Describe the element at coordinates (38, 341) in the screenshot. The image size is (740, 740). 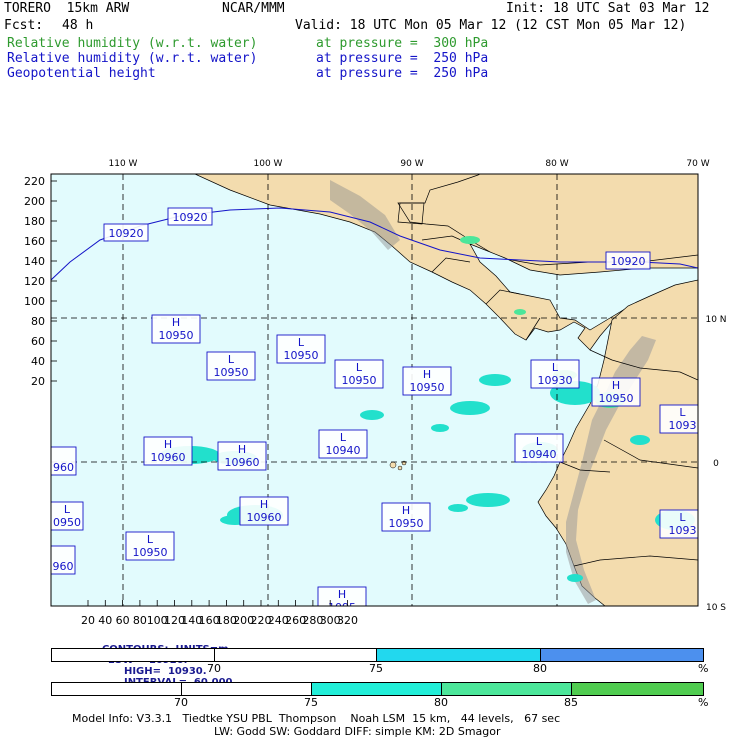
I see `y-tick-label: 60` at that location.